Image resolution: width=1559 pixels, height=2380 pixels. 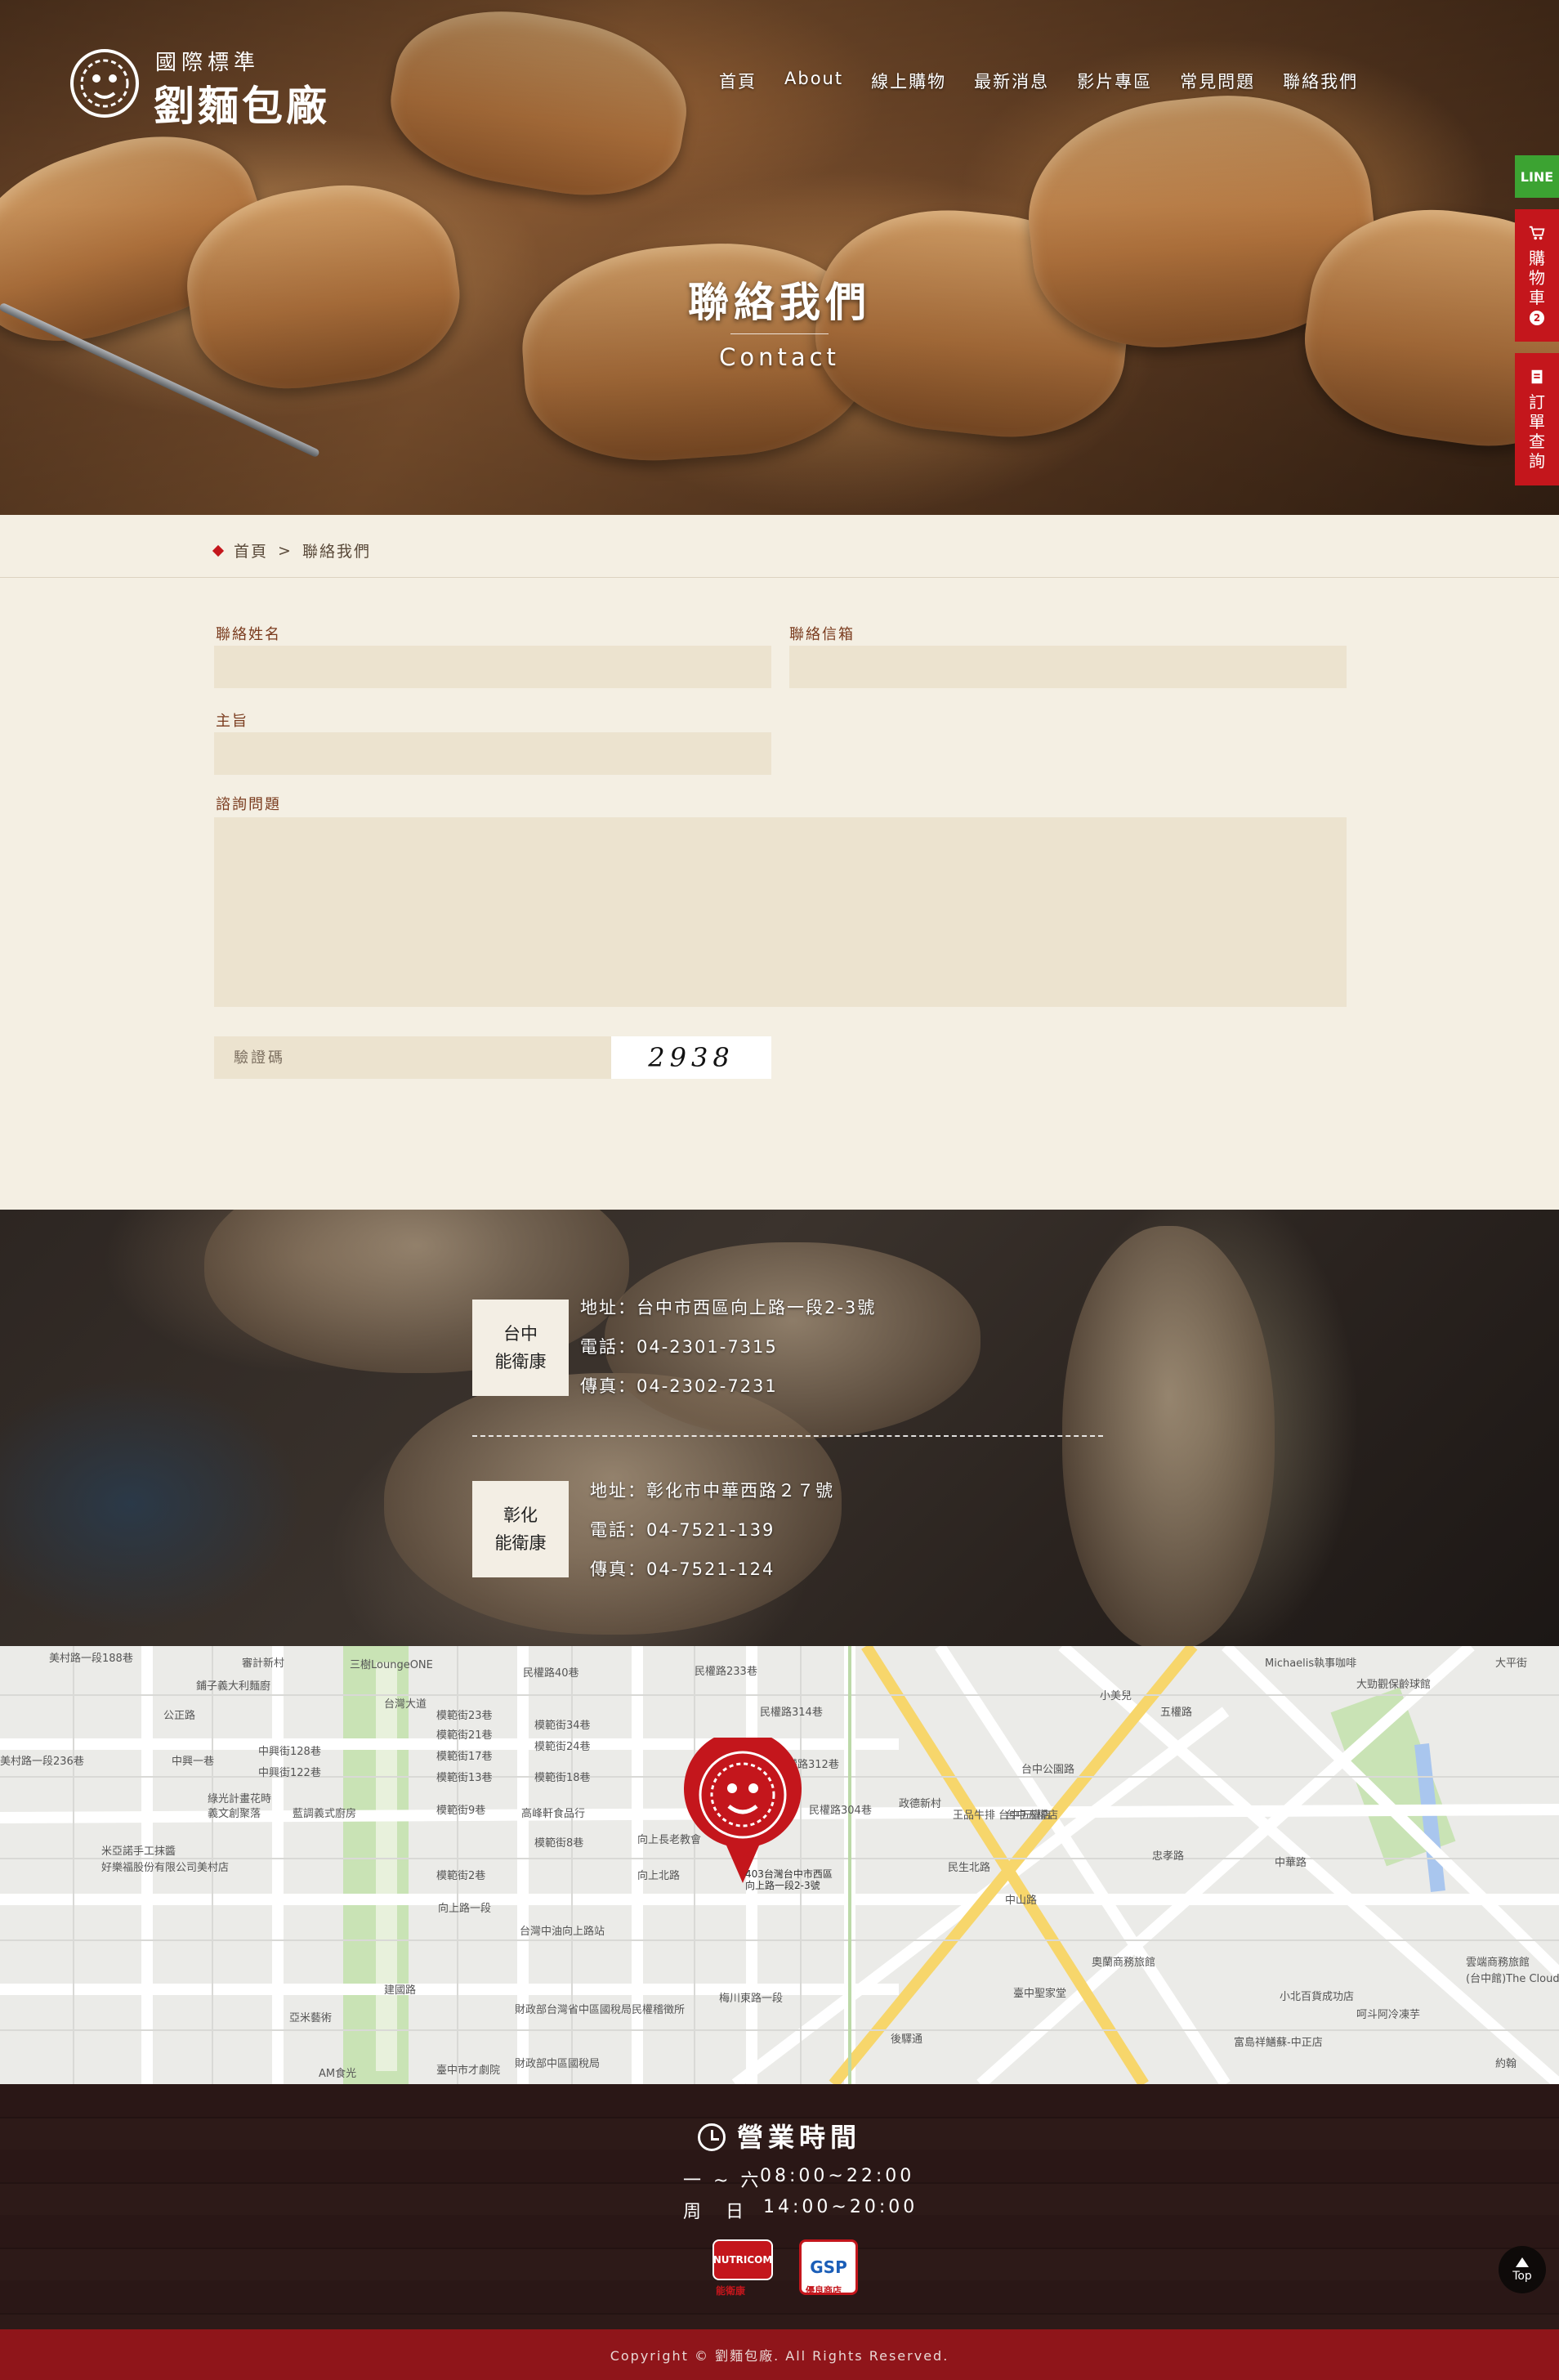 What do you see at coordinates (1537, 275) in the screenshot?
I see `cart-tab: 購物車 2` at bounding box center [1537, 275].